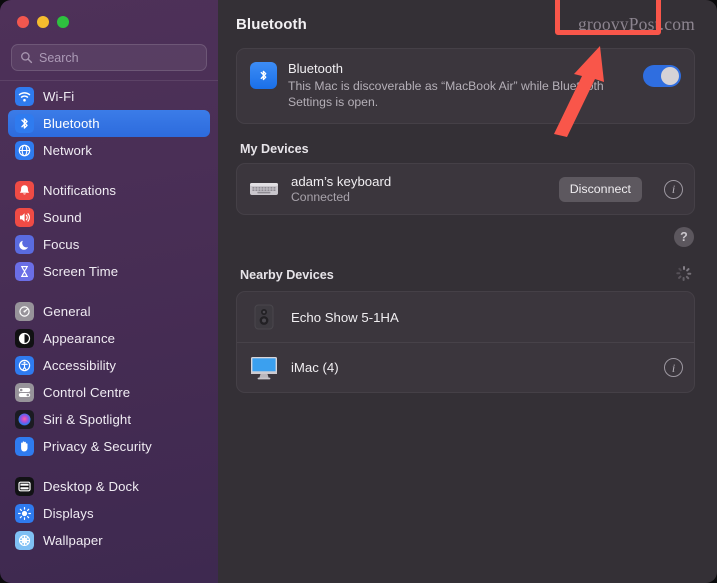 This screenshot has width=717, height=583. I want to click on zoom-button, so click(63, 22).